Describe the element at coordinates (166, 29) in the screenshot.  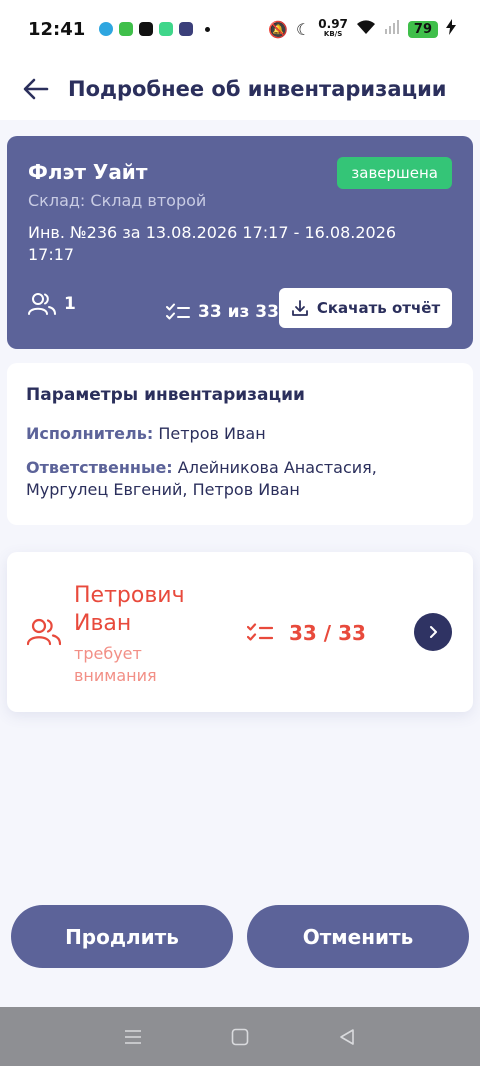
I see `app-icon` at that location.